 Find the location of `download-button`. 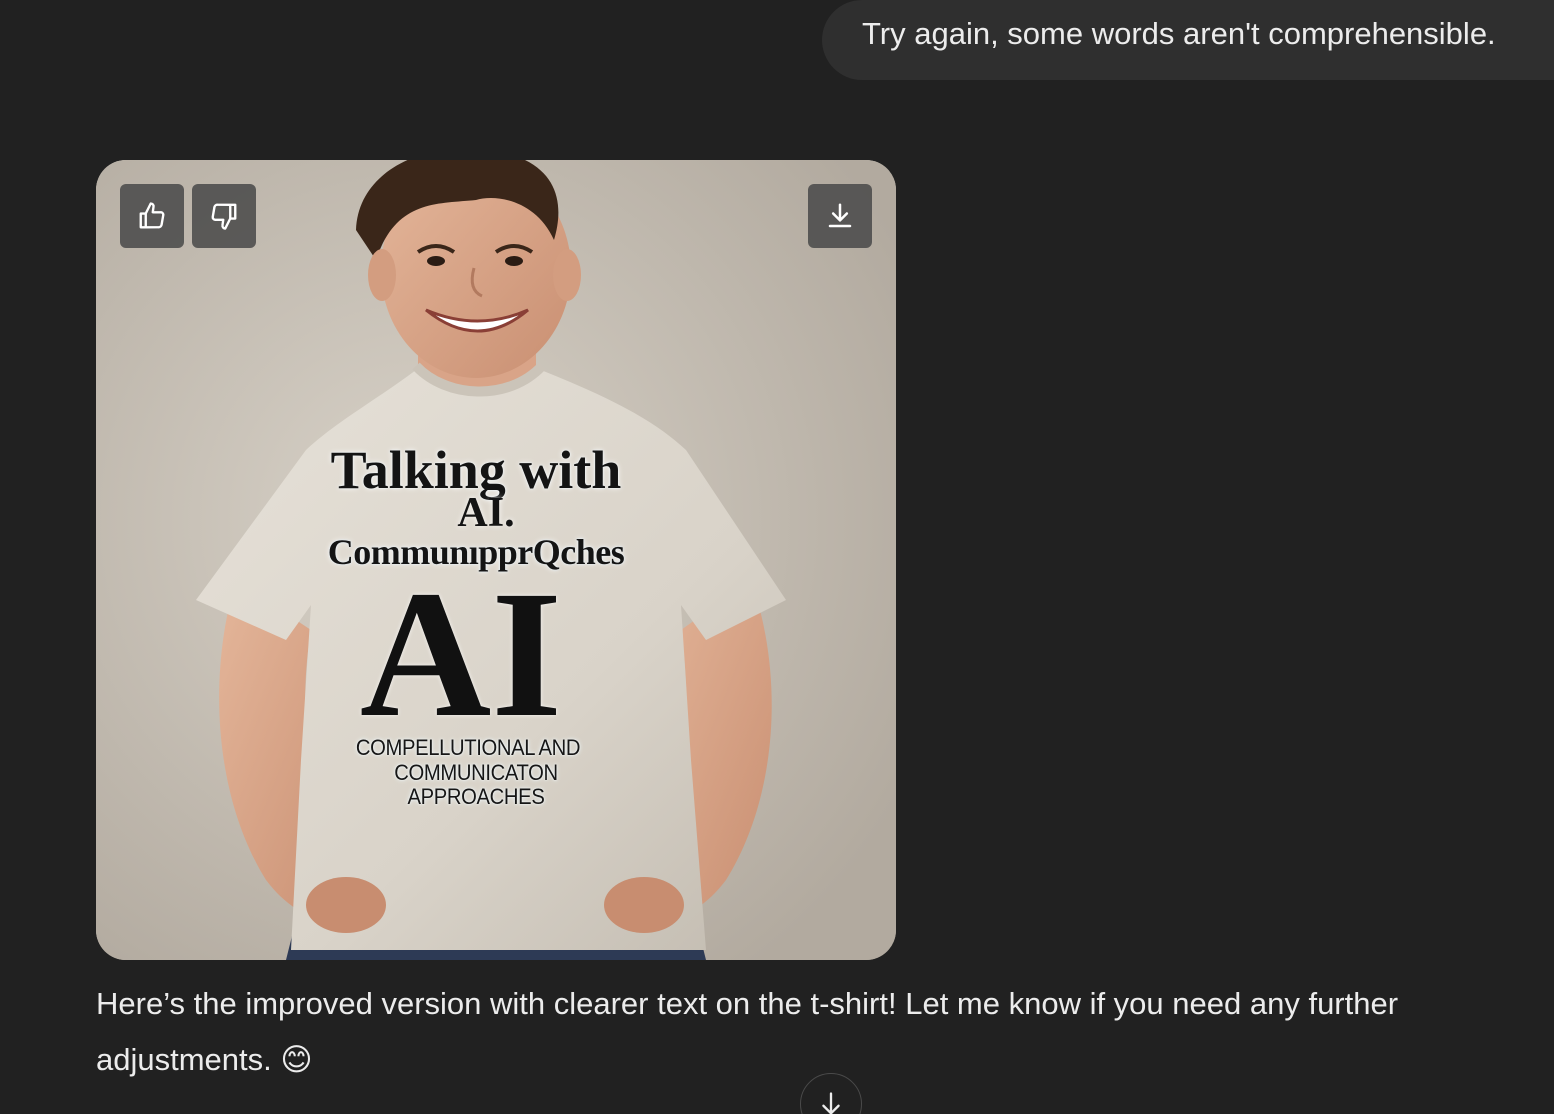

download-button is located at coordinates (840, 216).